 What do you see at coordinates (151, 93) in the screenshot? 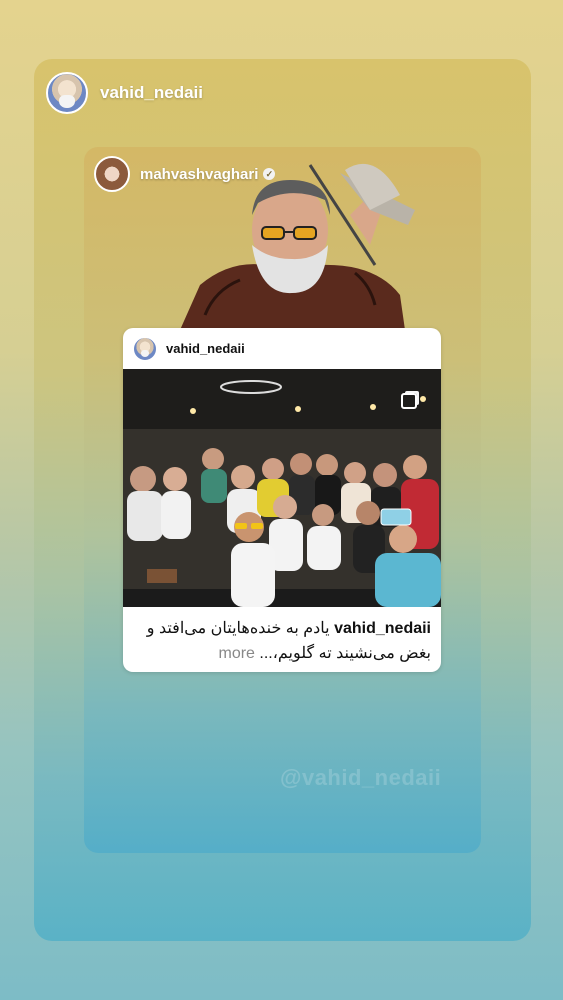
I see `story-username: vahid_nedaii` at bounding box center [151, 93].